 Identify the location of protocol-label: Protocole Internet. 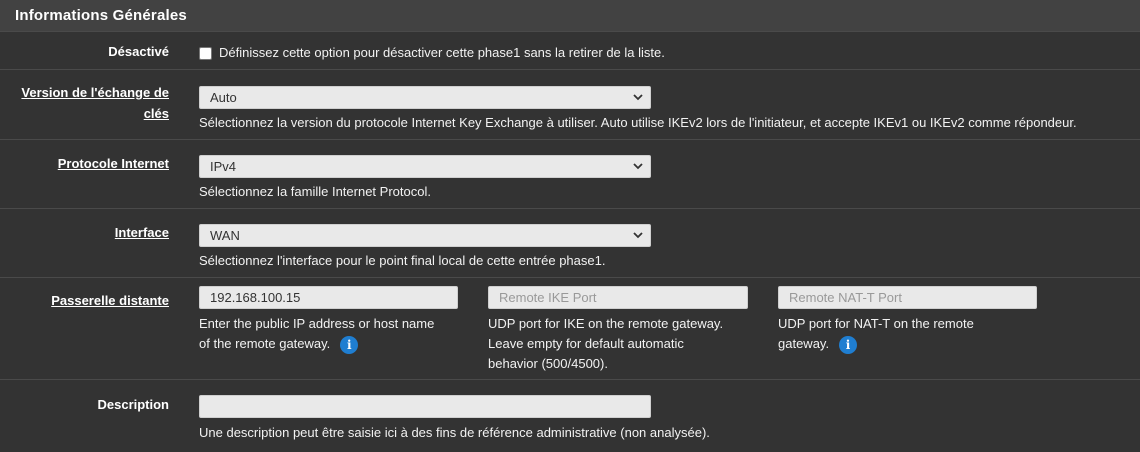
(84, 164).